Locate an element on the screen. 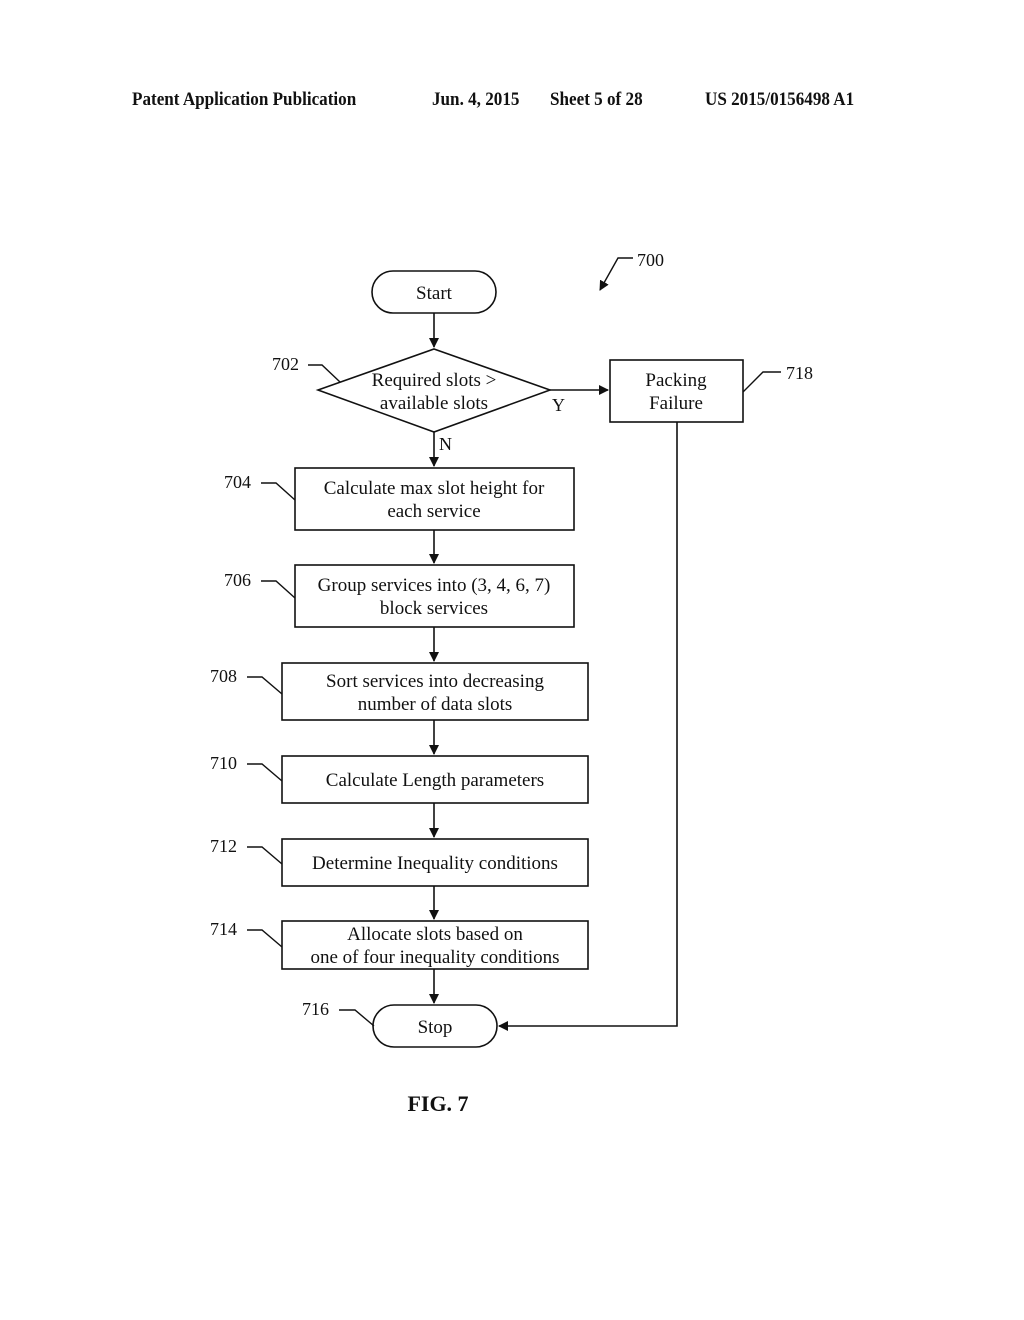  figure-caption: FIG. 7 is located at coordinates (437, 1103).